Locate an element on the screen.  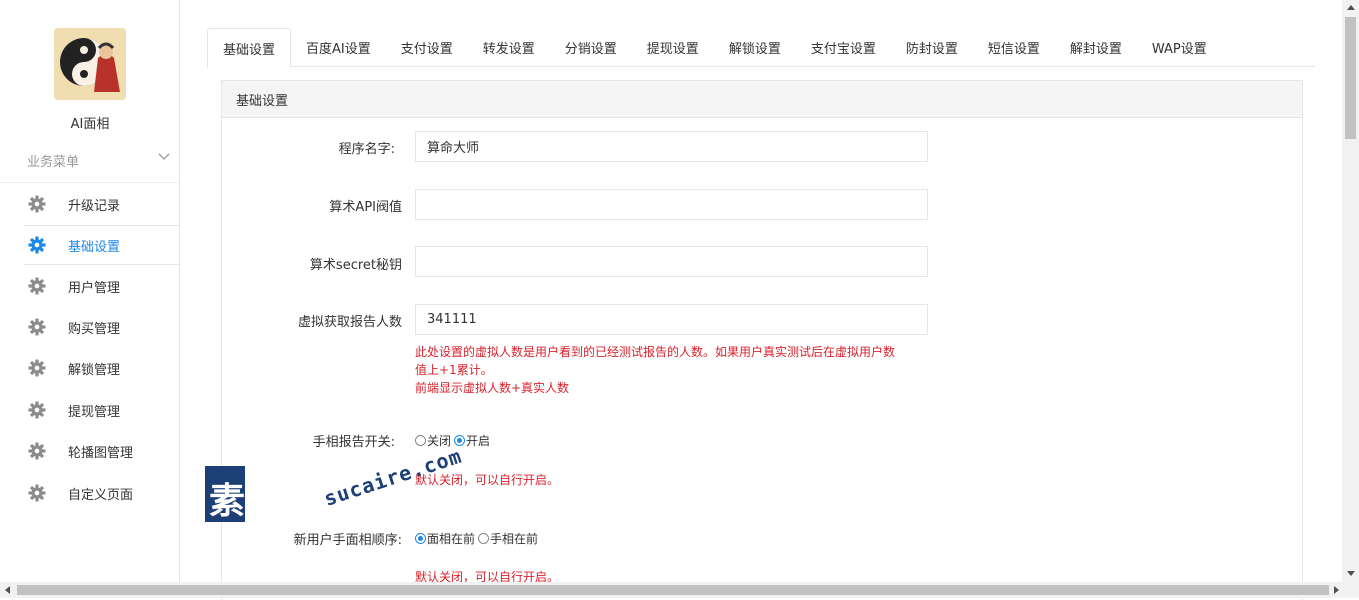
sidebar-item: 自定义页面 is located at coordinates (102, 493).